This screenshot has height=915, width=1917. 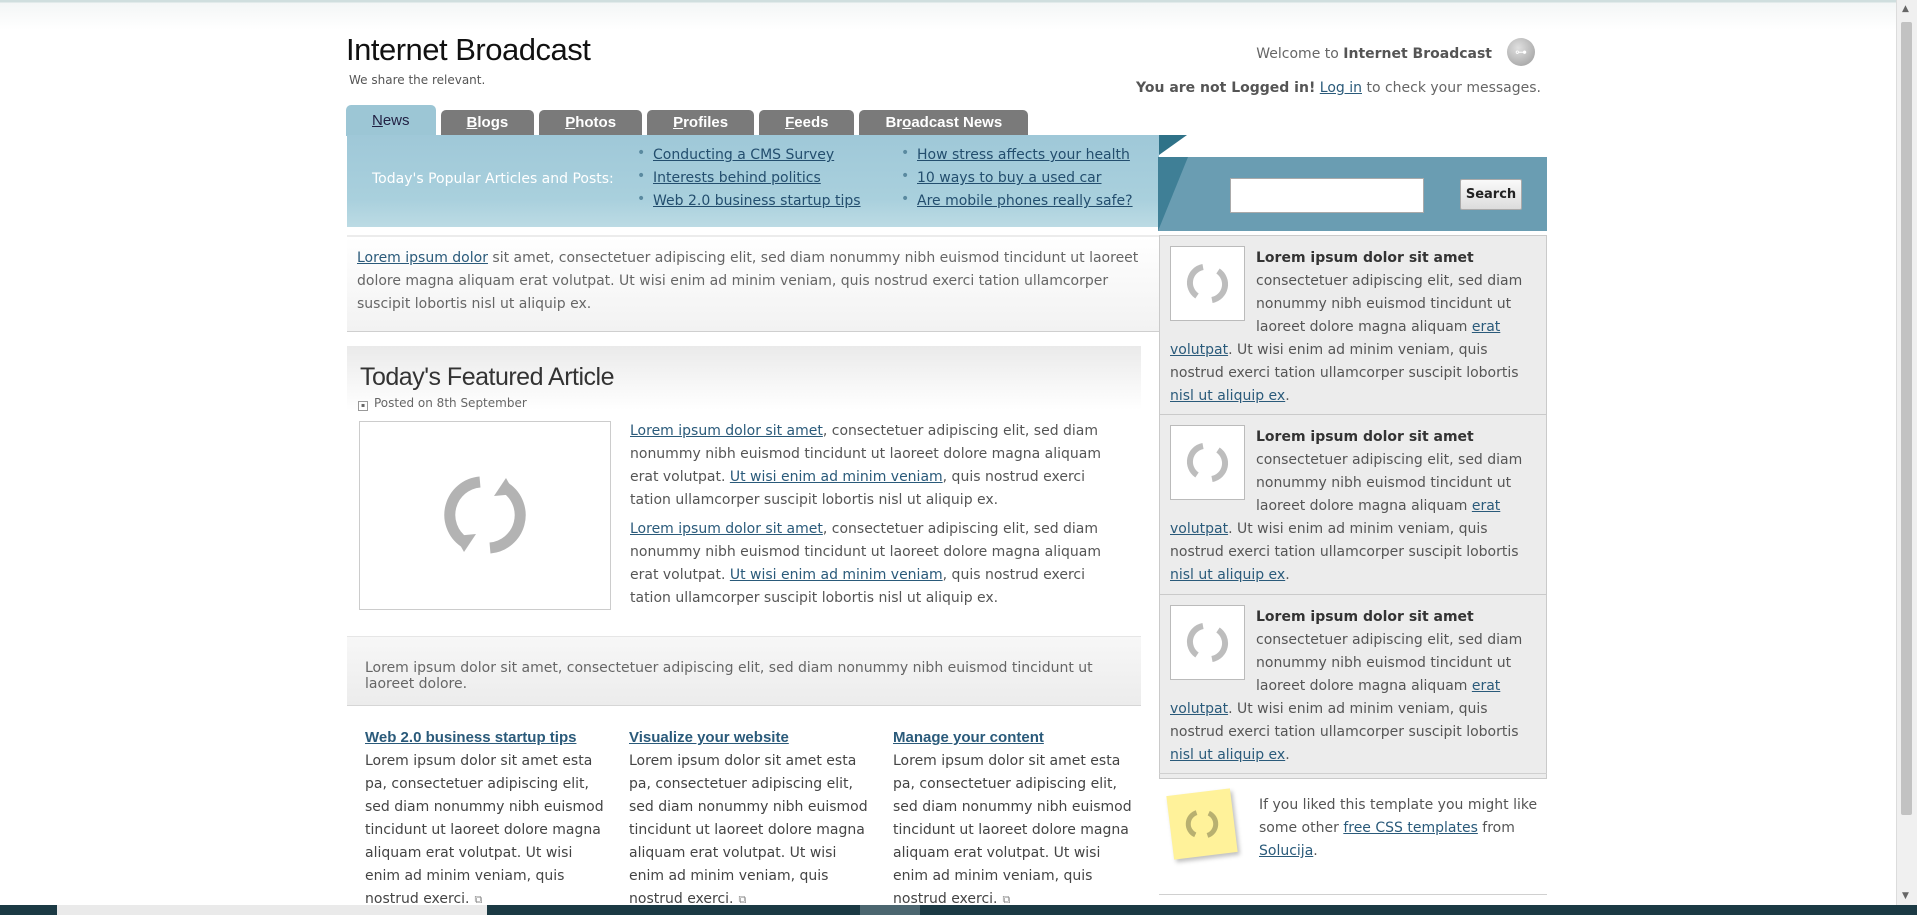 I want to click on popular-link: Web 2.0 business startup tips, so click(x=757, y=201).